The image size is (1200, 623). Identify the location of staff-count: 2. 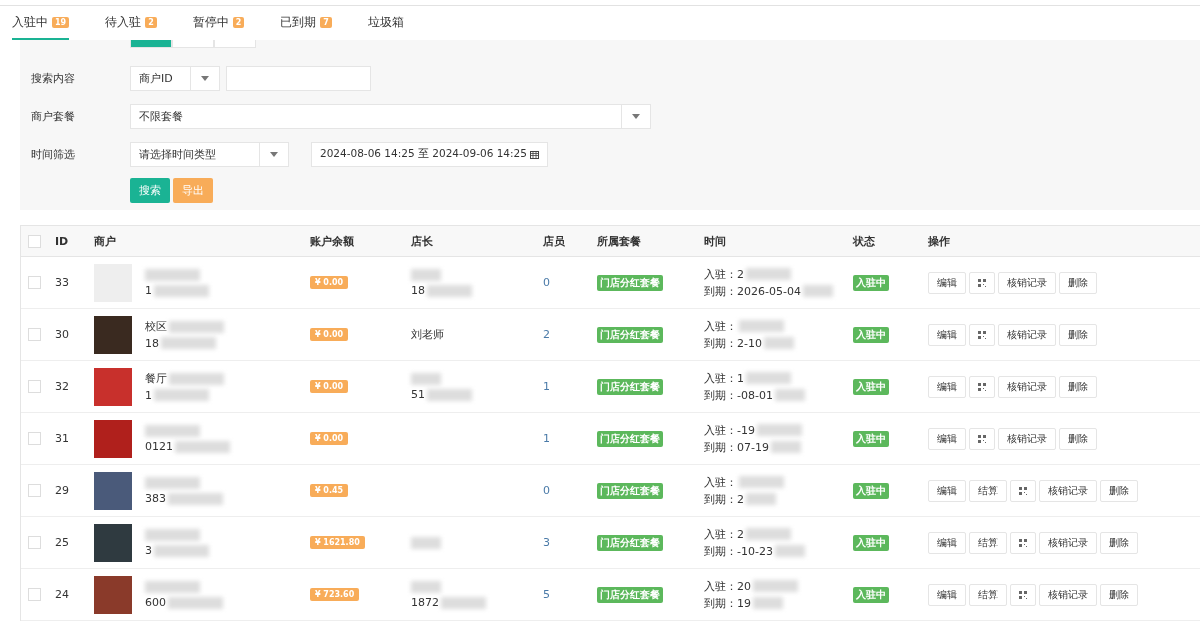
(570, 334).